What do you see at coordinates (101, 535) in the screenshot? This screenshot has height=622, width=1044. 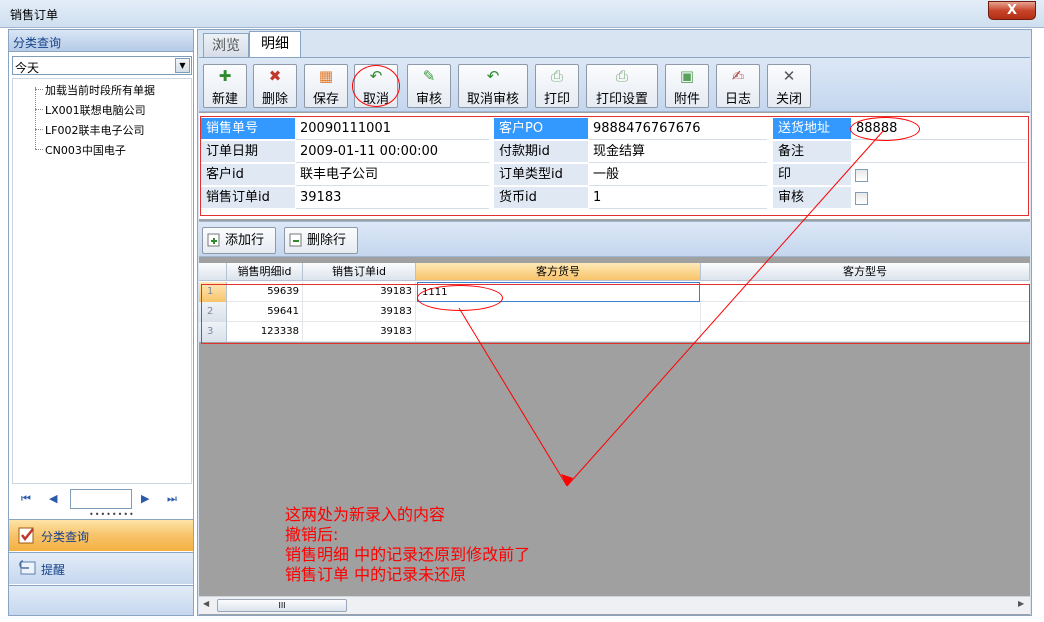 I see `section-category-query: 分类查询` at bounding box center [101, 535].